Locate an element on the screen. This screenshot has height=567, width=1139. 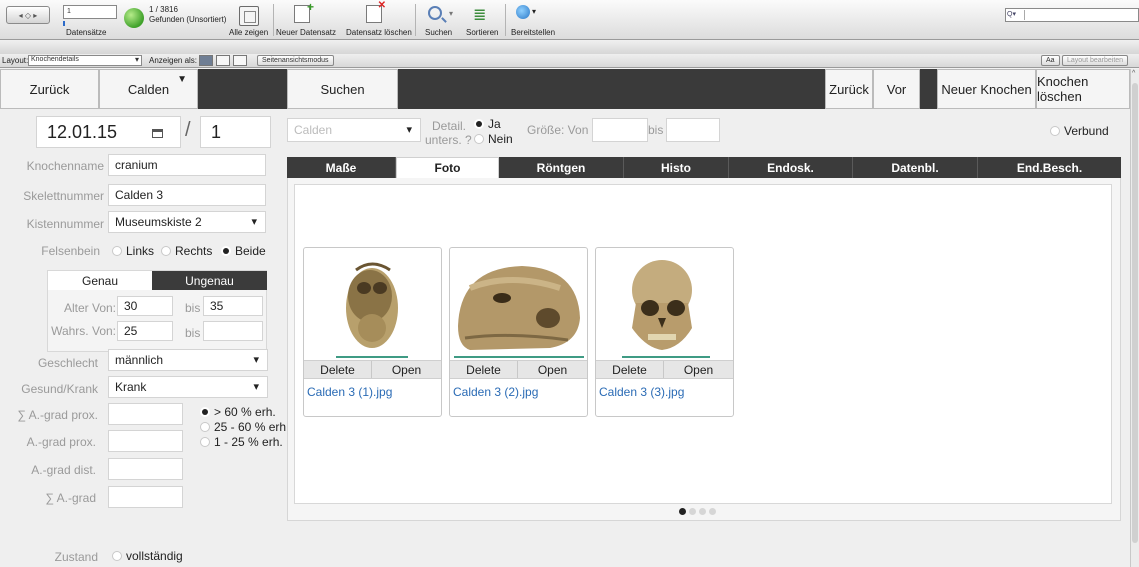
detail-yes-radio: Ja is located at coordinates (487, 124).